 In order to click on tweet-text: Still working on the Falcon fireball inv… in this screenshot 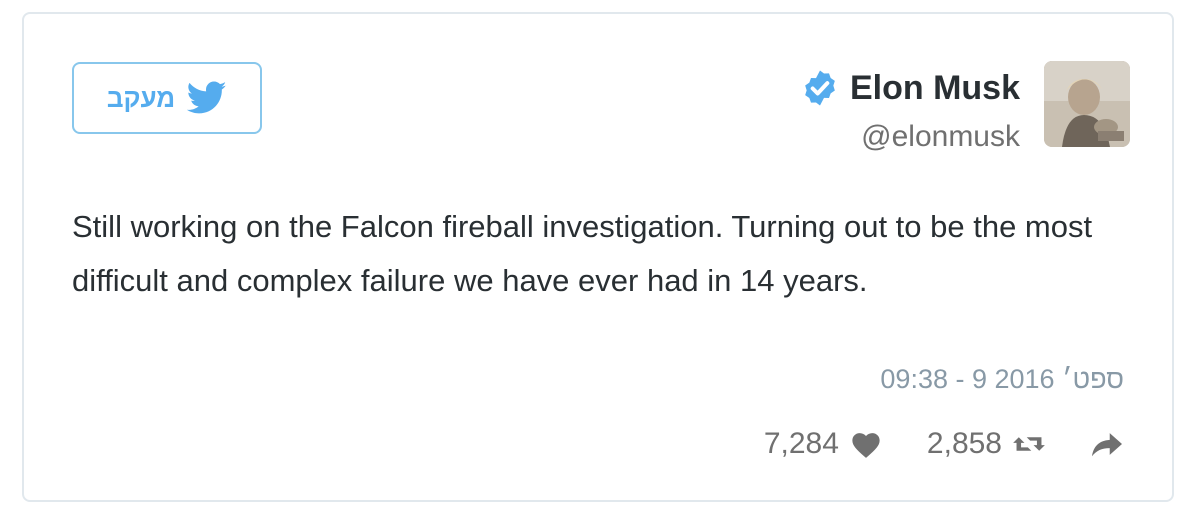, I will do `click(582, 253)`.